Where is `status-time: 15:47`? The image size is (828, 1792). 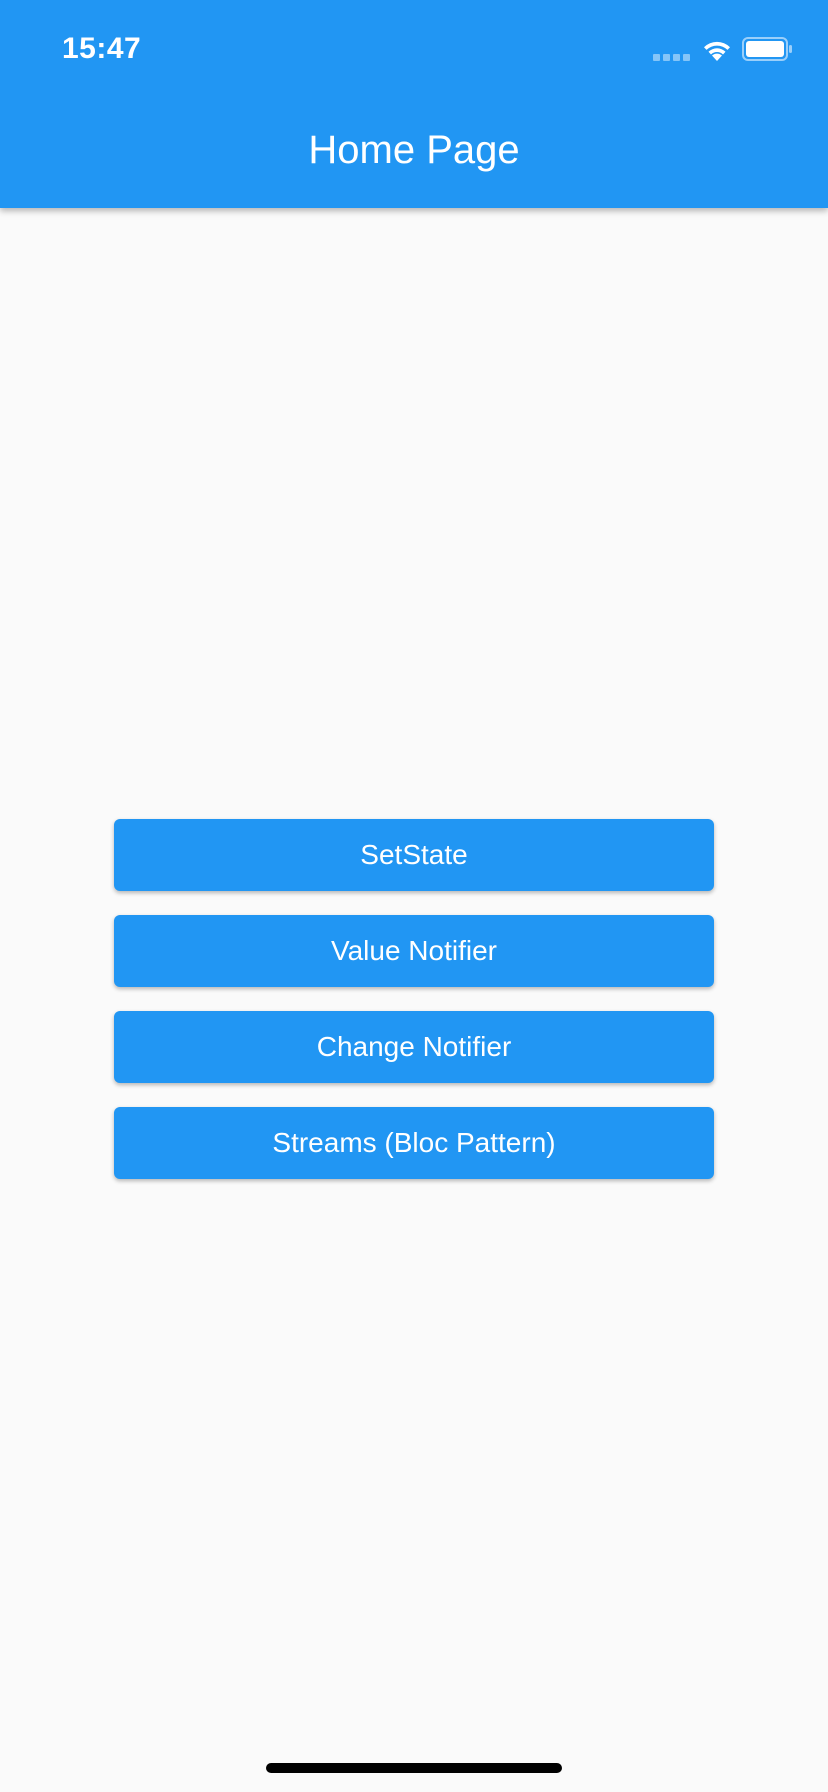
status-time: 15:47 is located at coordinates (102, 48).